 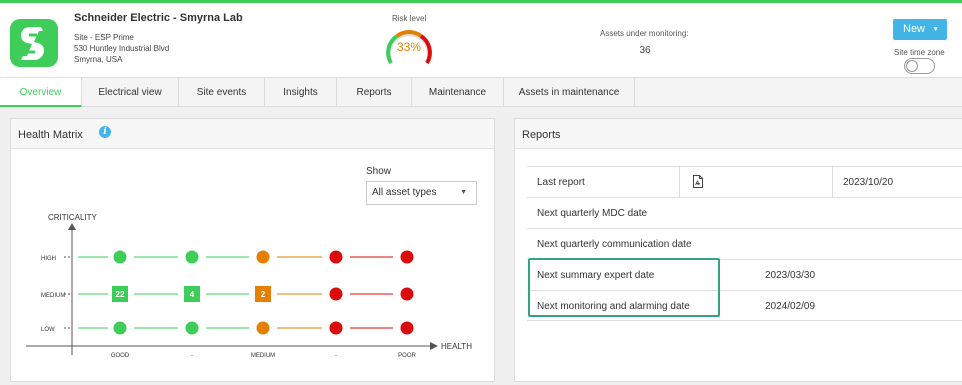 I want to click on tab-maintenance: Maintenance, so click(x=458, y=92).